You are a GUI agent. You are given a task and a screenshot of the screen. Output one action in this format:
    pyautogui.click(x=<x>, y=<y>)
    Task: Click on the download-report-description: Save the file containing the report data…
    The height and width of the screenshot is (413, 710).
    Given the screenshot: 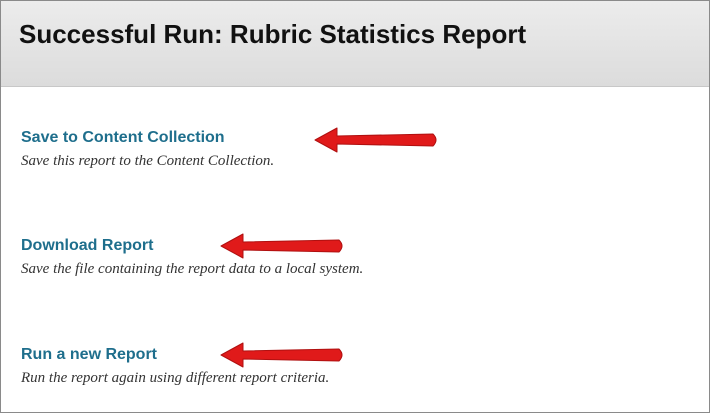 What is the action you would take?
    pyautogui.click(x=192, y=269)
    